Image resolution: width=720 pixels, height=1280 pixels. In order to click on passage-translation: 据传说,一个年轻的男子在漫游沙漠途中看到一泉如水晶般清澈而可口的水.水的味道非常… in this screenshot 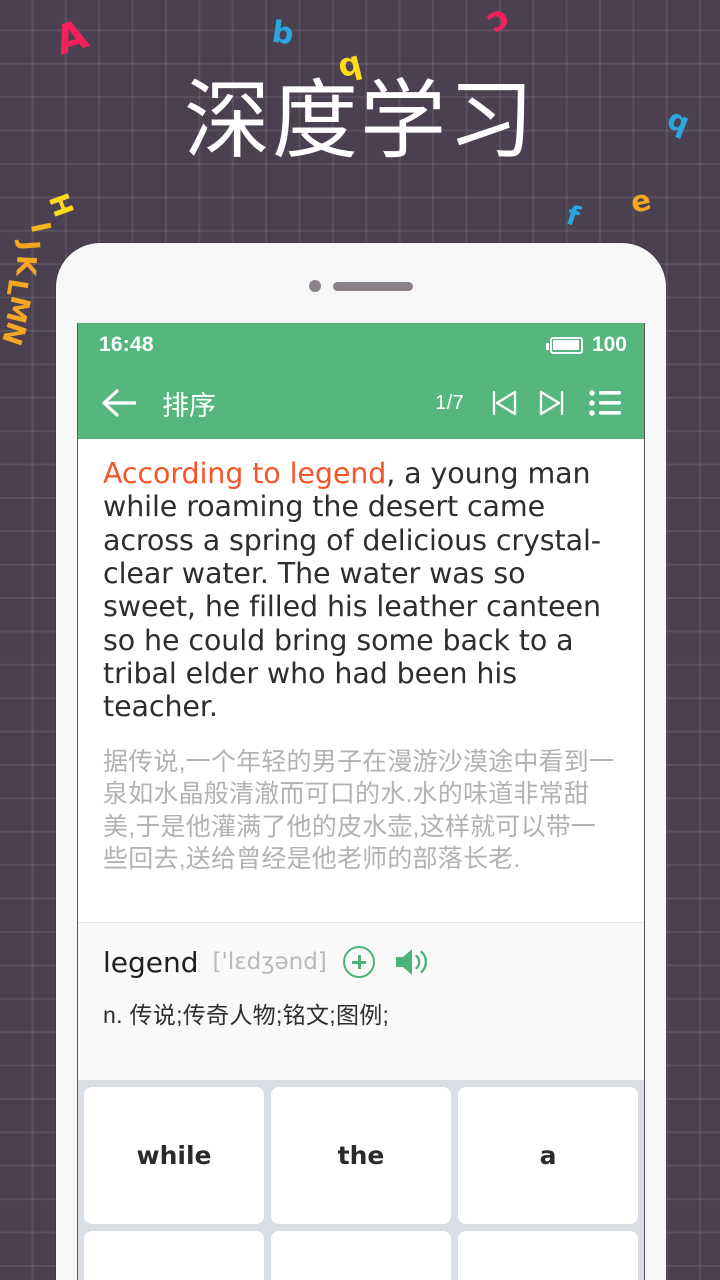, I will do `click(359, 810)`.